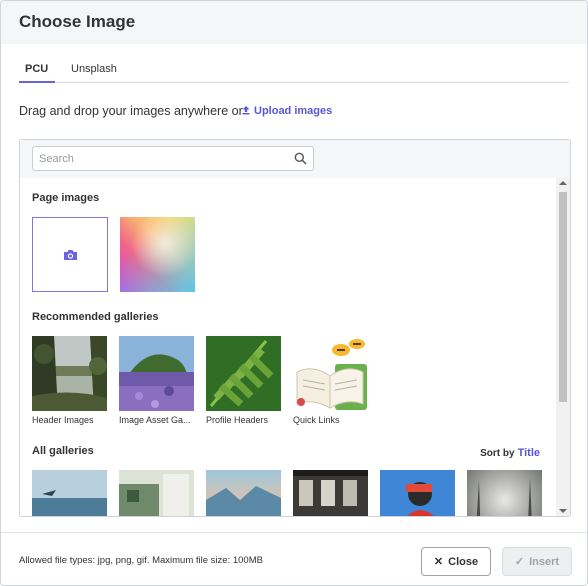 Image resolution: width=588 pixels, height=586 pixels. What do you see at coordinates (300, 158) in the screenshot?
I see `search-icon` at bounding box center [300, 158].